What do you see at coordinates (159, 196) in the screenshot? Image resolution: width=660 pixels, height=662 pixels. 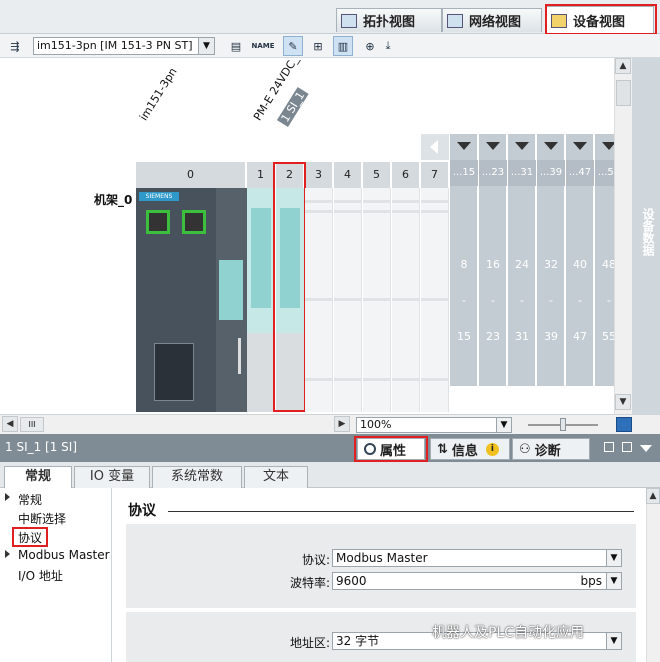 I see `siemens-logo: SIEMENS` at bounding box center [159, 196].